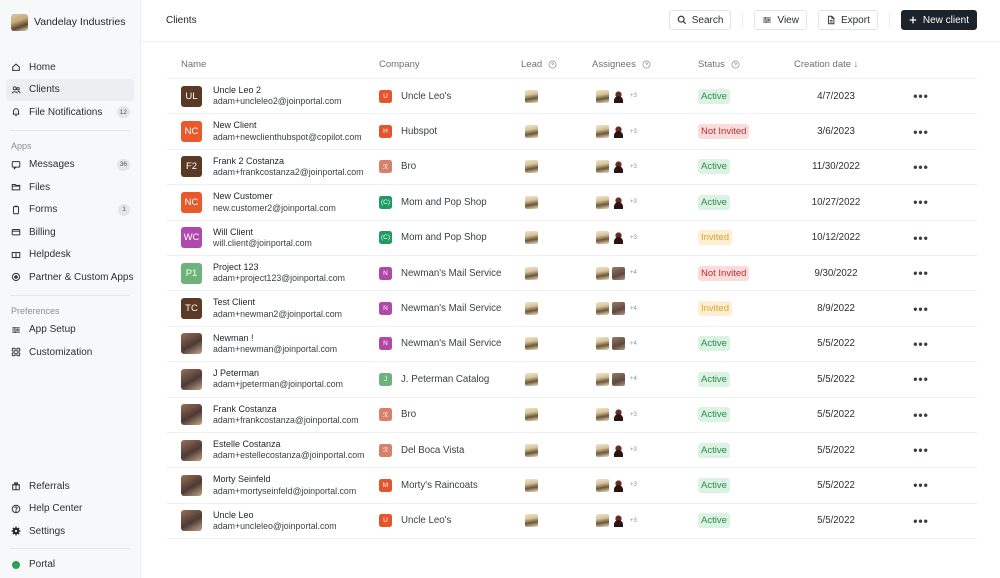 The image size is (1000, 578). What do you see at coordinates (181, 20) in the screenshot?
I see `page-title: Clients` at bounding box center [181, 20].